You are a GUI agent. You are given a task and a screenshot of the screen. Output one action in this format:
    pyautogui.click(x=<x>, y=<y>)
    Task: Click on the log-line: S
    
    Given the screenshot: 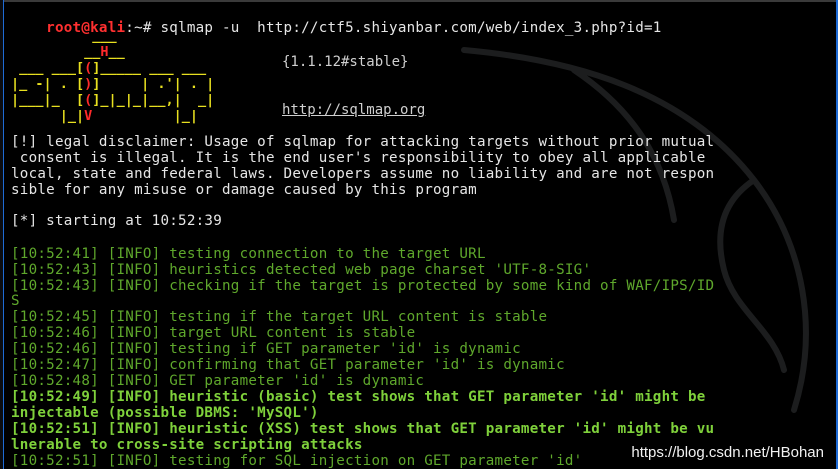 What is the action you would take?
    pyautogui.click(x=15, y=301)
    